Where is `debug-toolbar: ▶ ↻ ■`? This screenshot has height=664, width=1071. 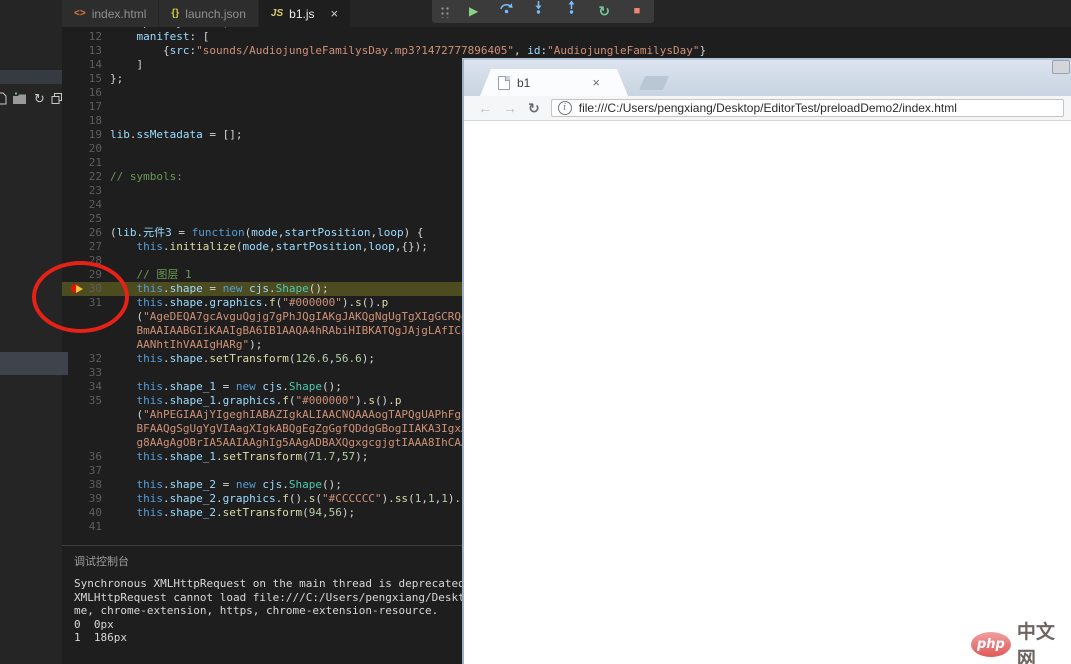 debug-toolbar: ▶ ↻ ■ is located at coordinates (543, 11).